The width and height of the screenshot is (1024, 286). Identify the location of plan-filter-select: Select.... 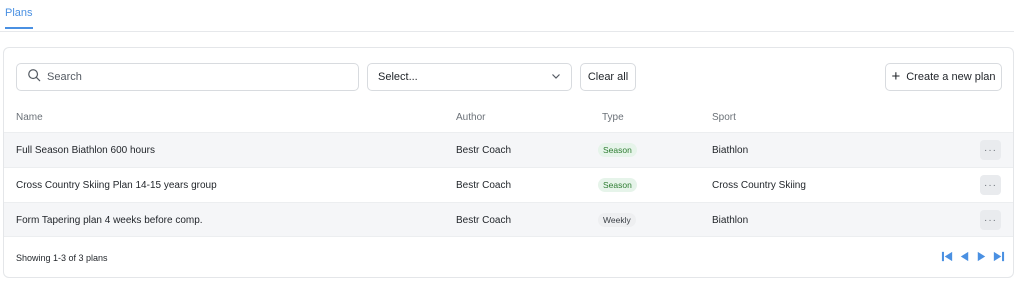
(469, 77).